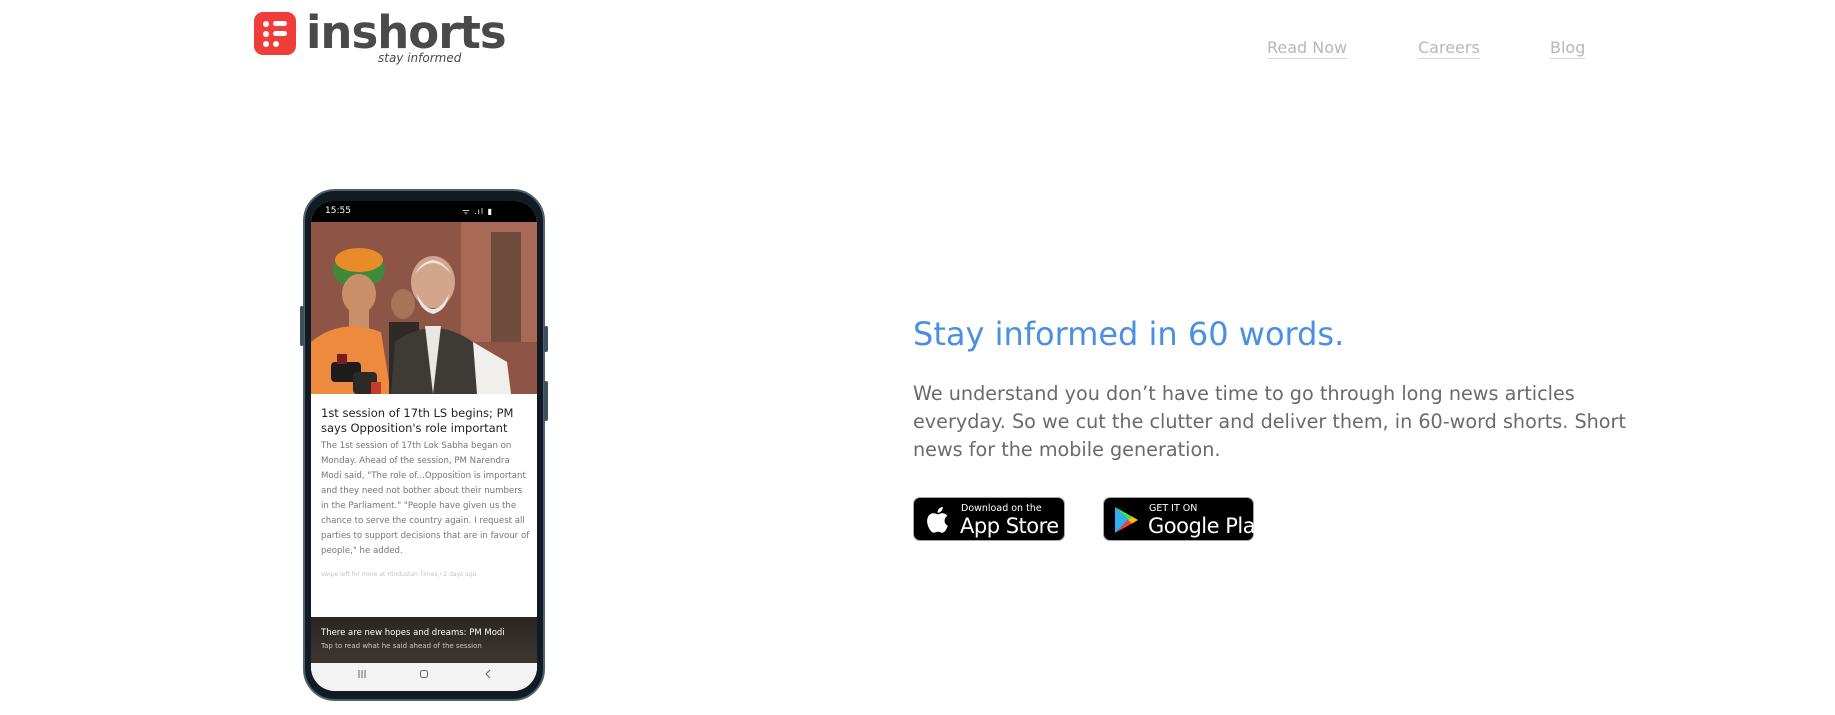 The image size is (1835, 715). I want to click on android-nav-bar, so click(424, 677).